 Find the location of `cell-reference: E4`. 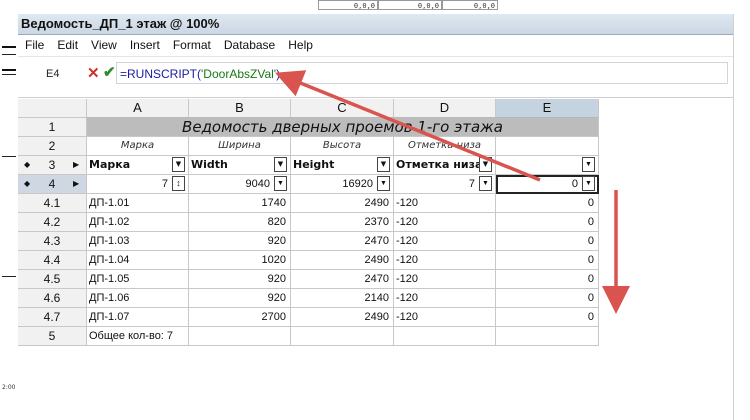

cell-reference: E4 is located at coordinates (52, 74).